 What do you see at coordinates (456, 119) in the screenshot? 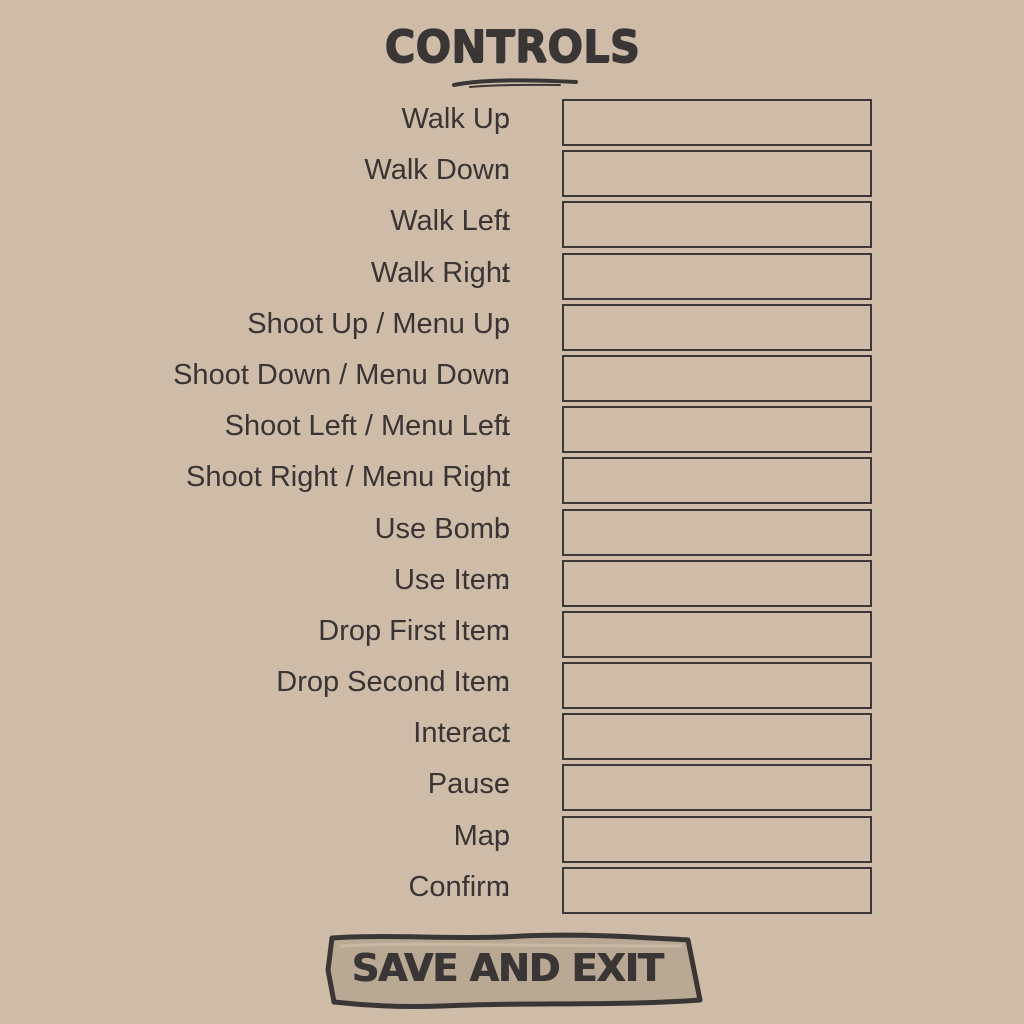
I see `control-label: Walk Up` at bounding box center [456, 119].